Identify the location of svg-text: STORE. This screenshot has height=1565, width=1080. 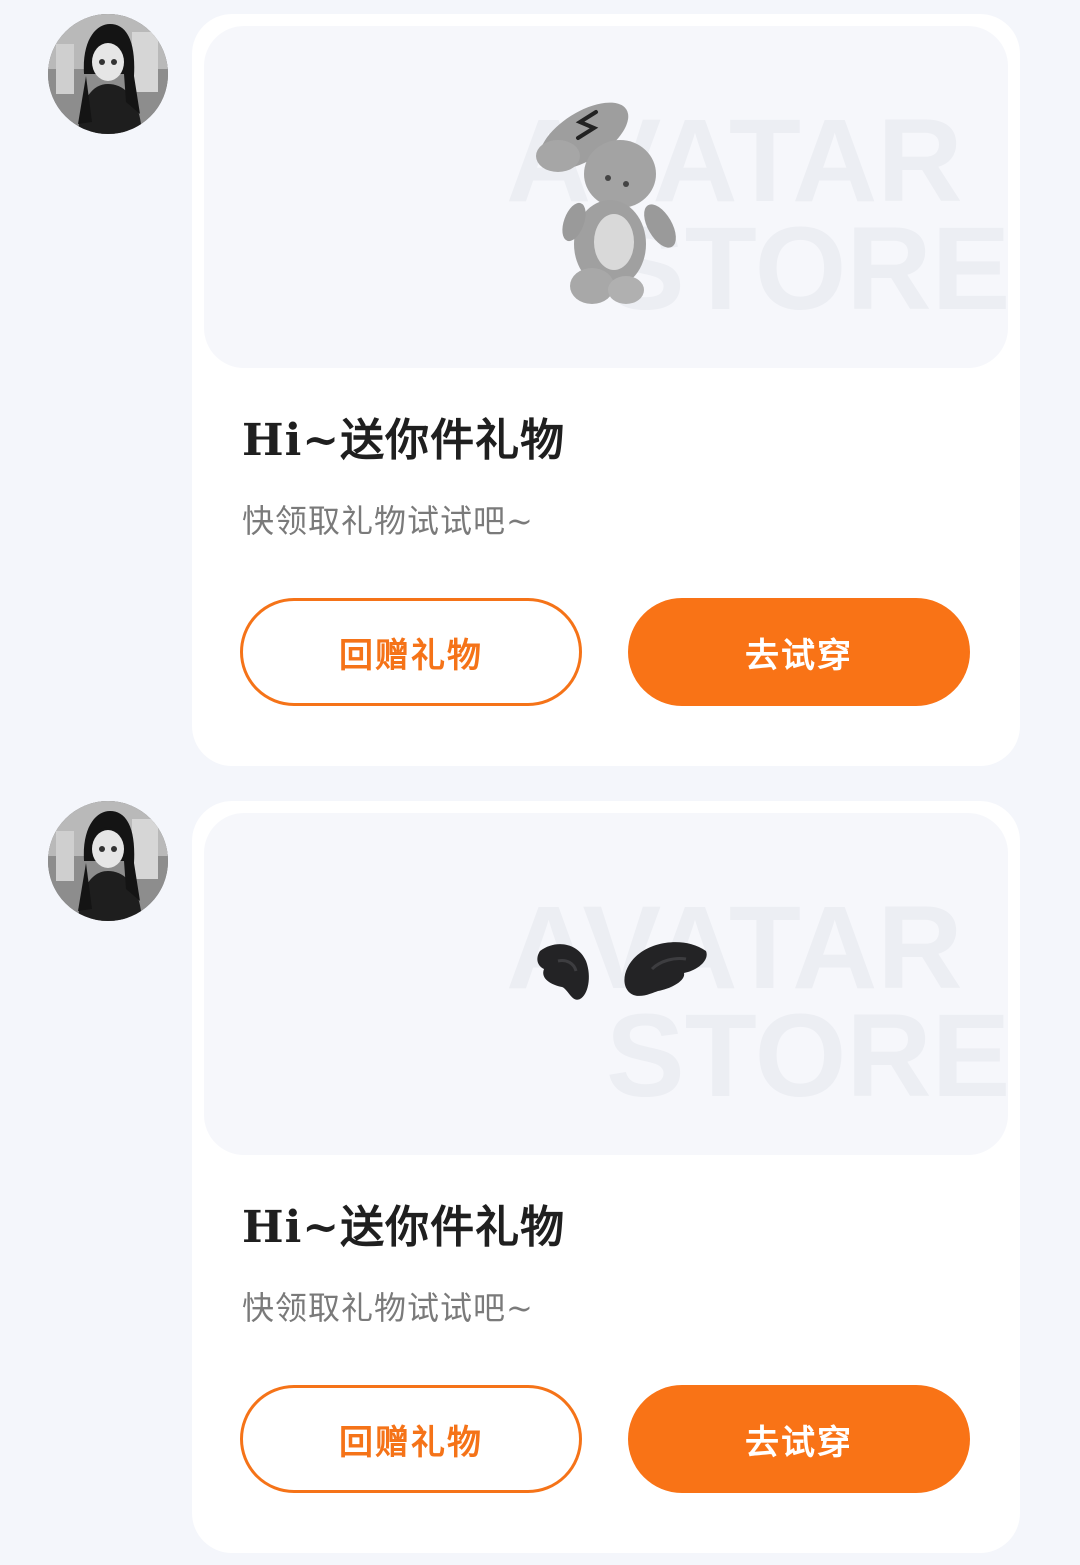
(807, 1056).